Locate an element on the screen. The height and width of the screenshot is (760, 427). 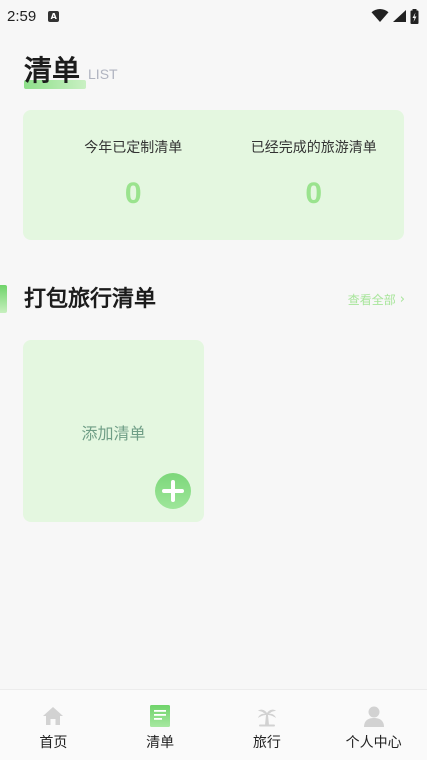
list-icon is located at coordinates (160, 716).